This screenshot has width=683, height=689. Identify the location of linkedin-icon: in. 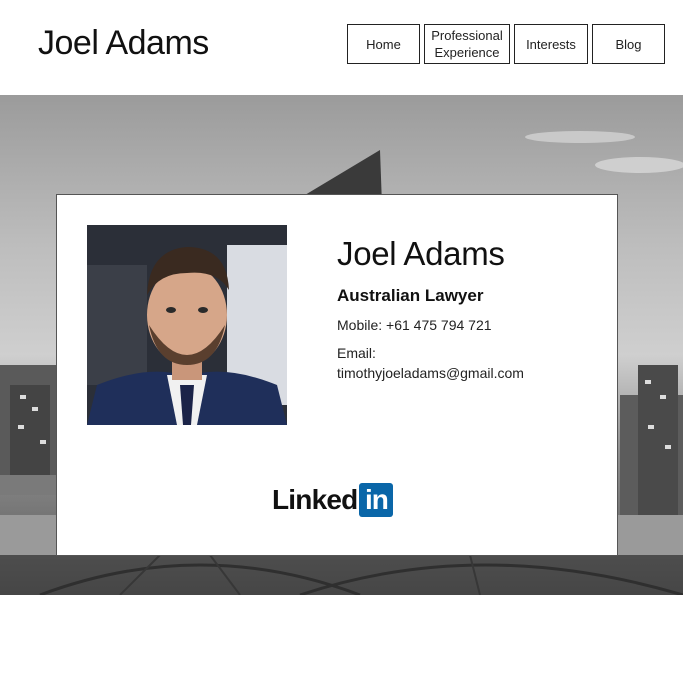
(376, 500).